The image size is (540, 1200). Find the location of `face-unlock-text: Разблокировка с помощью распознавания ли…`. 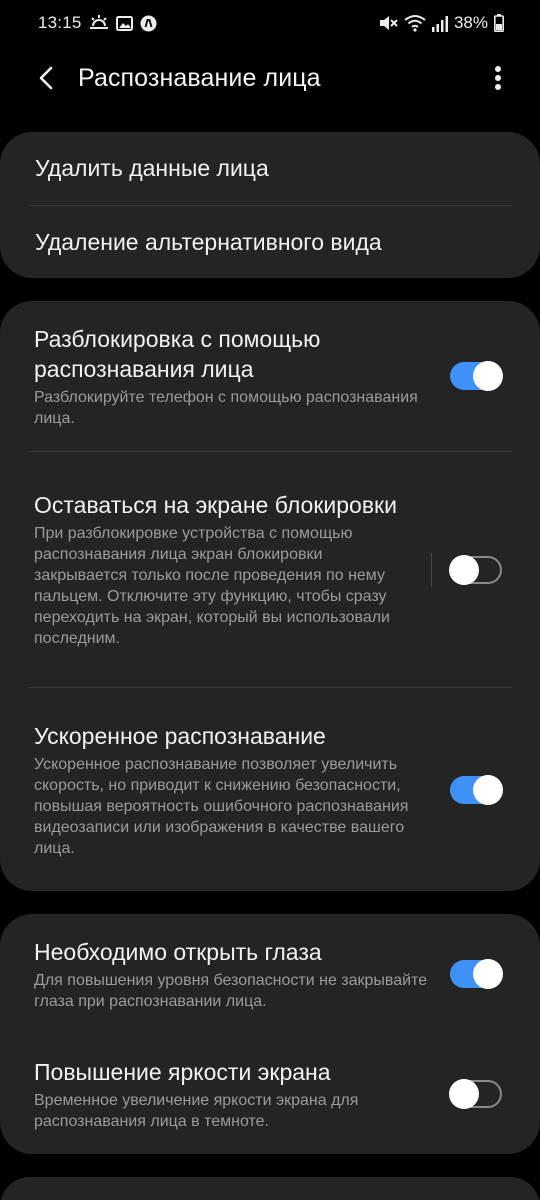

face-unlock-text: Разблокировка с помощью распознавания ли… is located at coordinates (233, 376).